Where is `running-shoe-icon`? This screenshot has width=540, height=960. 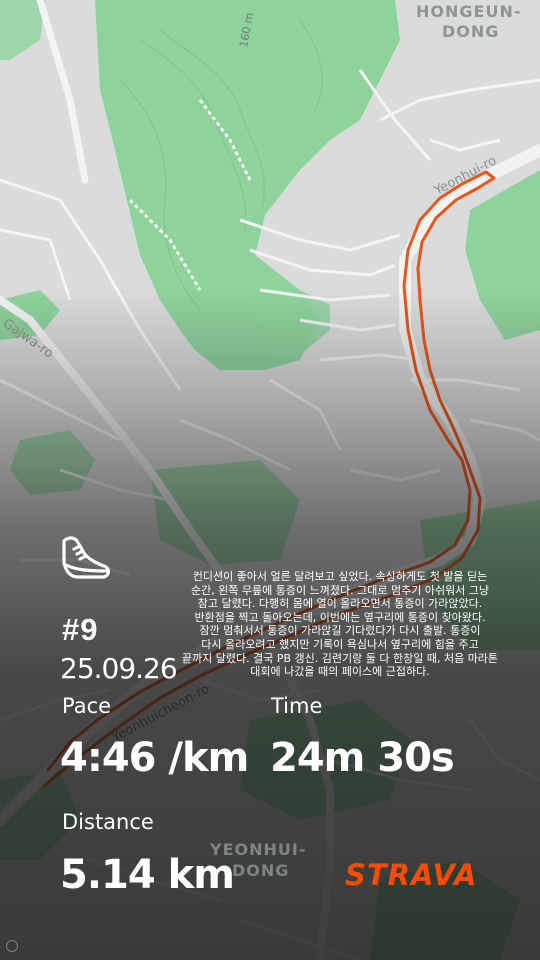 running-shoe-icon is located at coordinates (86, 557).